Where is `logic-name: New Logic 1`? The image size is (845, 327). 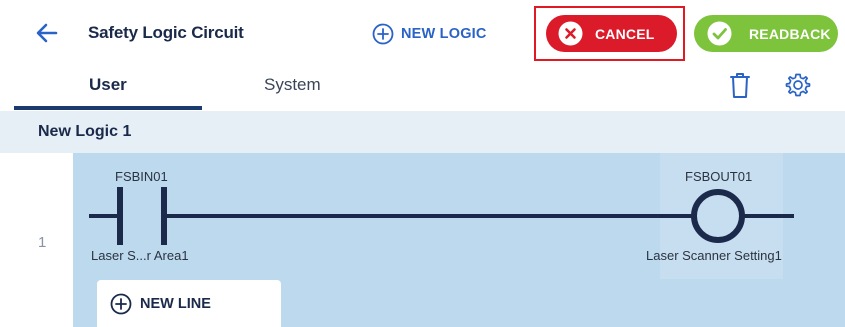
logic-name: New Logic 1 is located at coordinates (85, 131).